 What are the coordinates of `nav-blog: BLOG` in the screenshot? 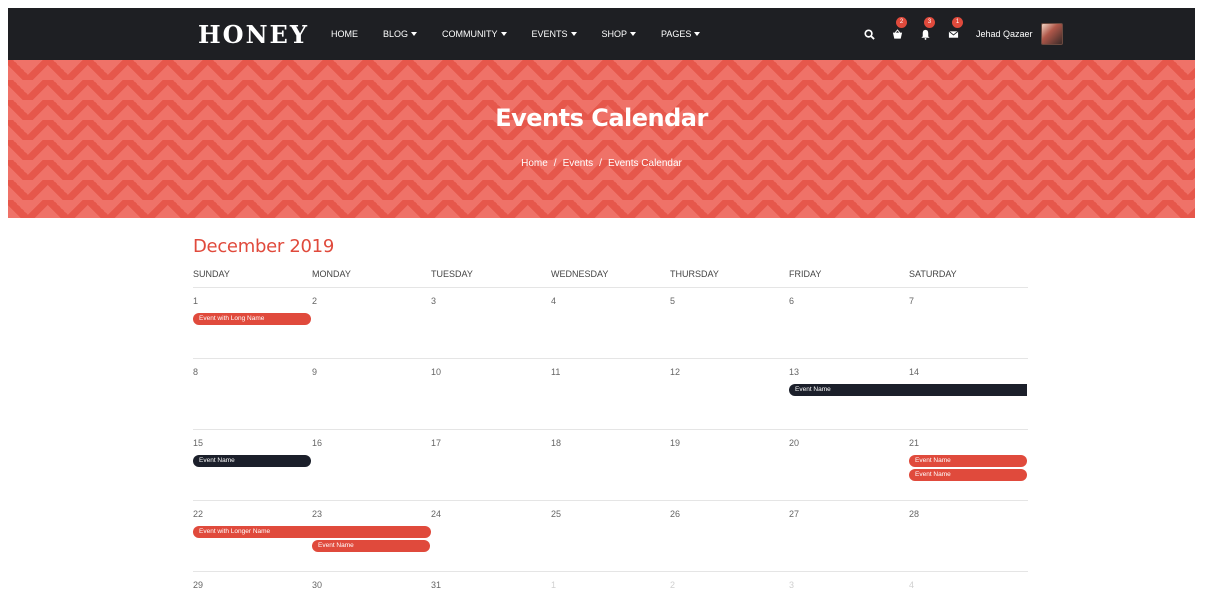 It's located at (400, 34).